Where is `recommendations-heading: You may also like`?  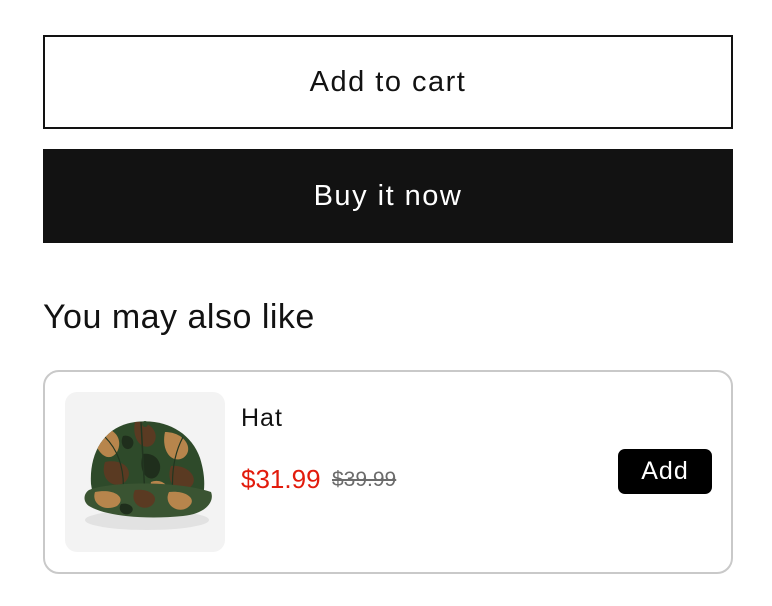
recommendations-heading: You may also like is located at coordinates (179, 317).